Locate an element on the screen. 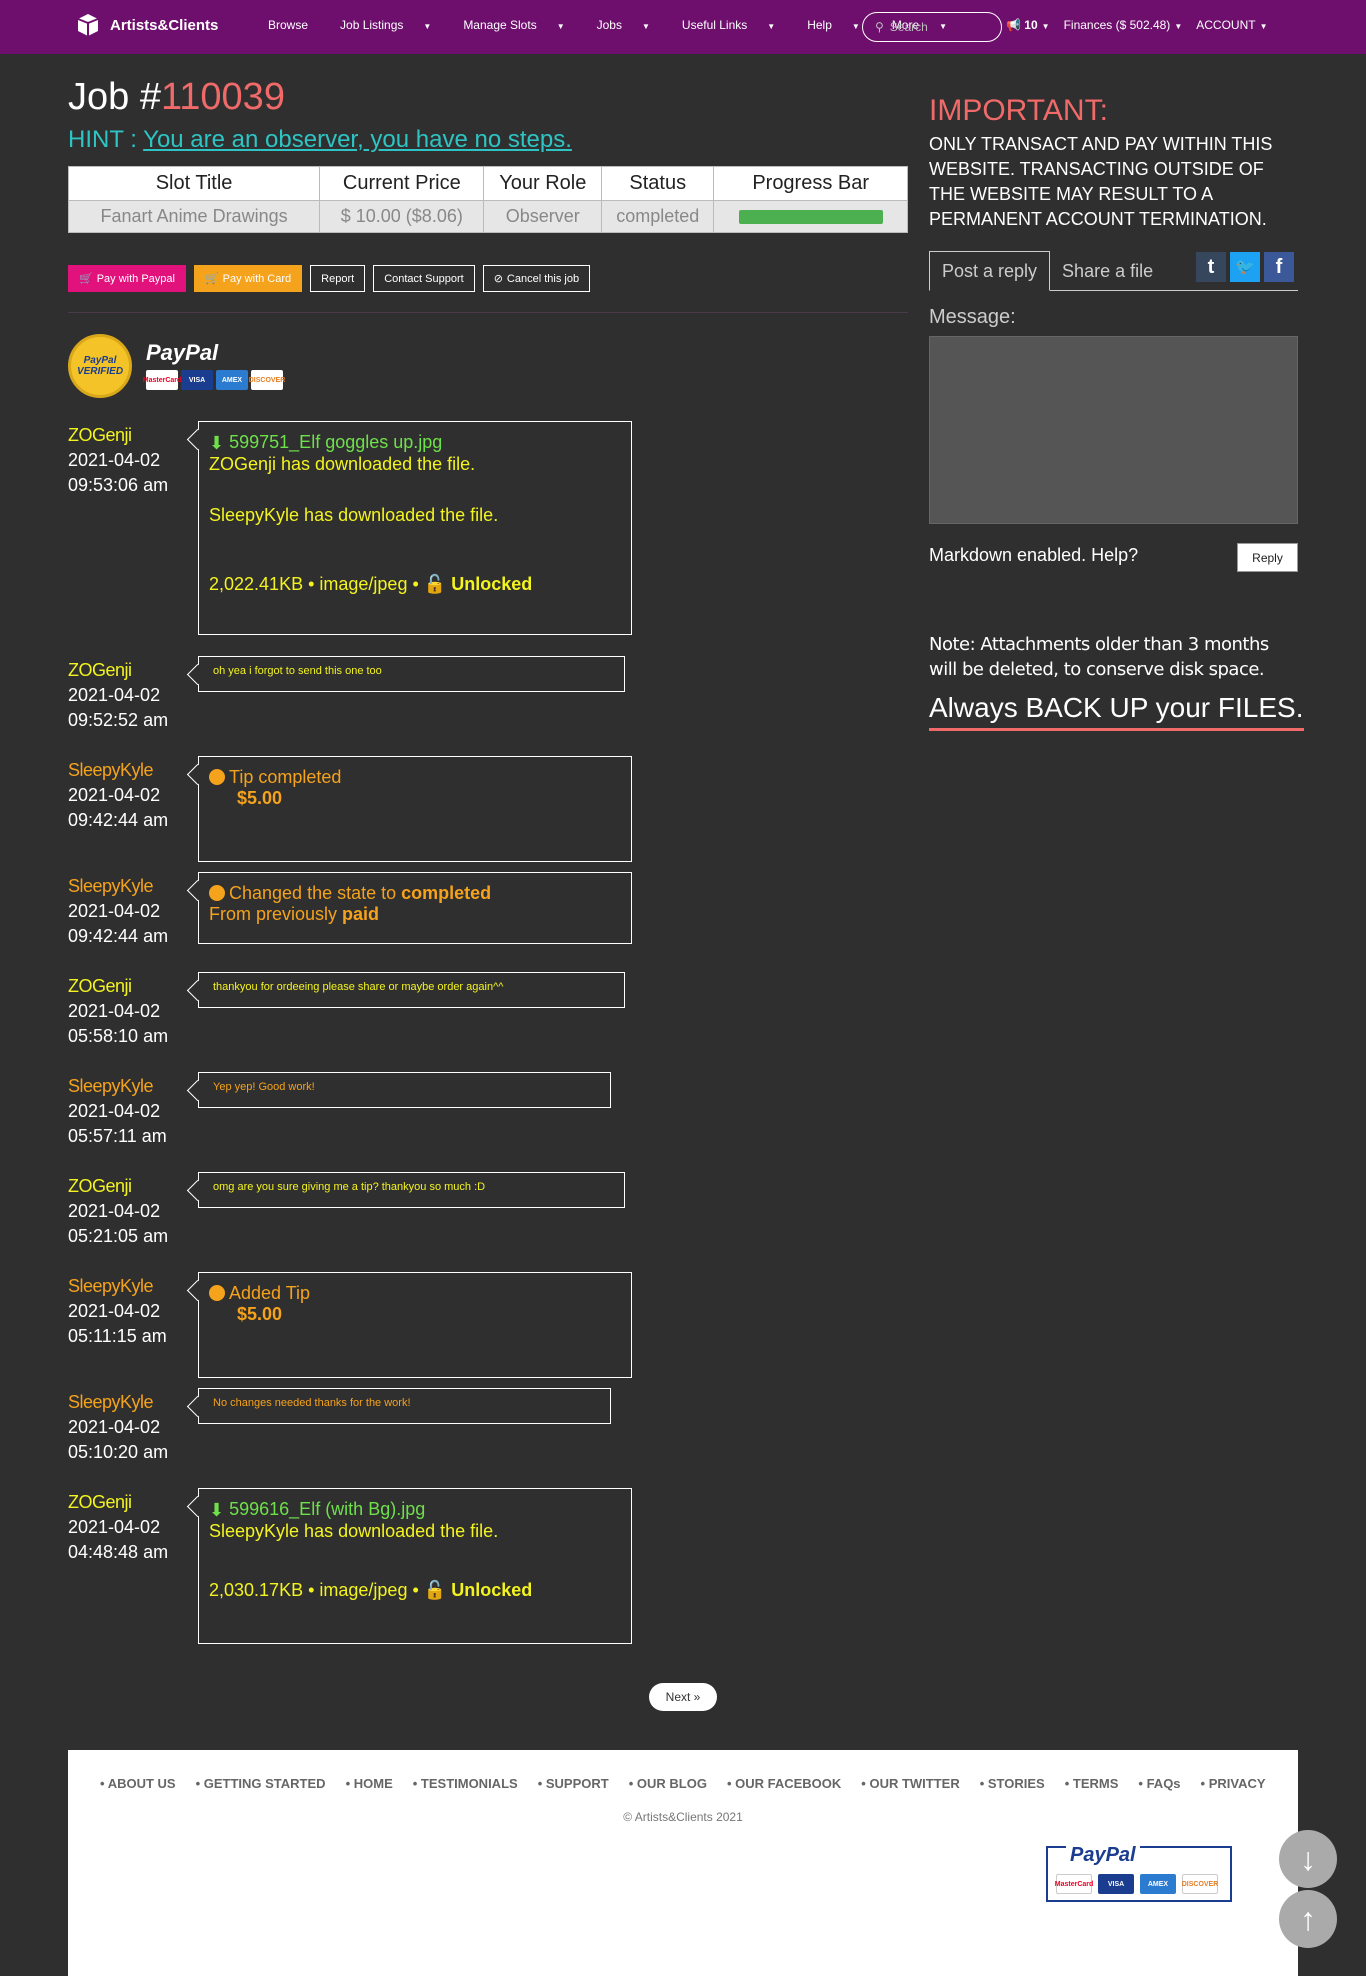 This screenshot has height=1976, width=1366. pay-with-paypal-button: 🛒 Pay with Paypal is located at coordinates (127, 278).